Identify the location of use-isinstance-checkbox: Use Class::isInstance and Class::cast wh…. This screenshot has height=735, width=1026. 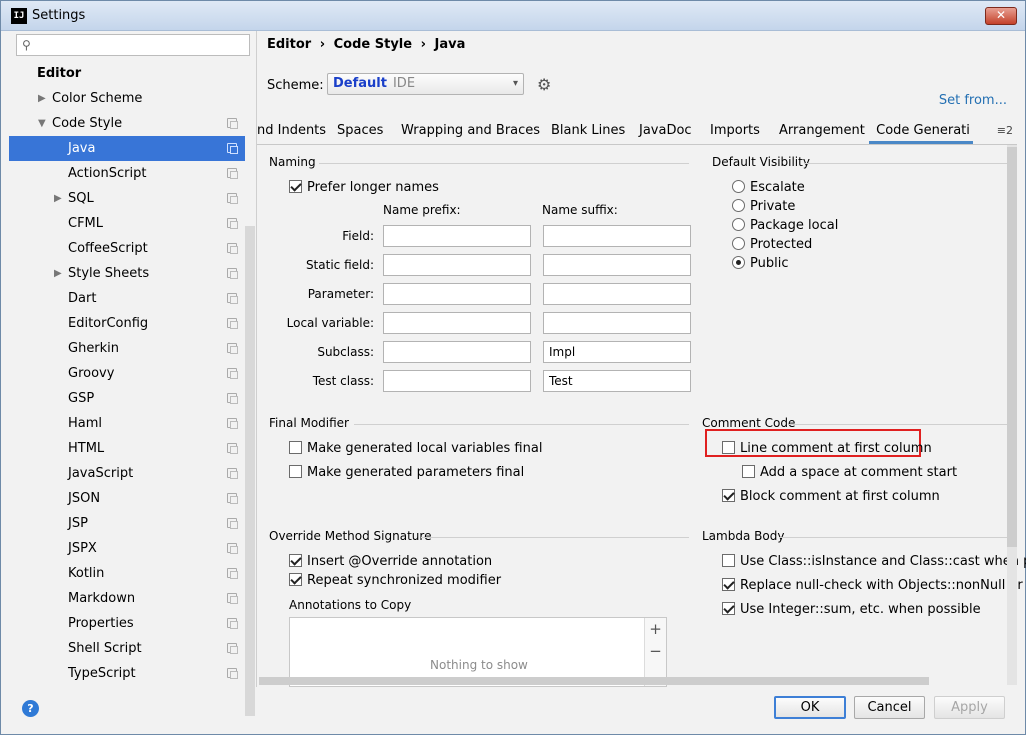
(874, 561).